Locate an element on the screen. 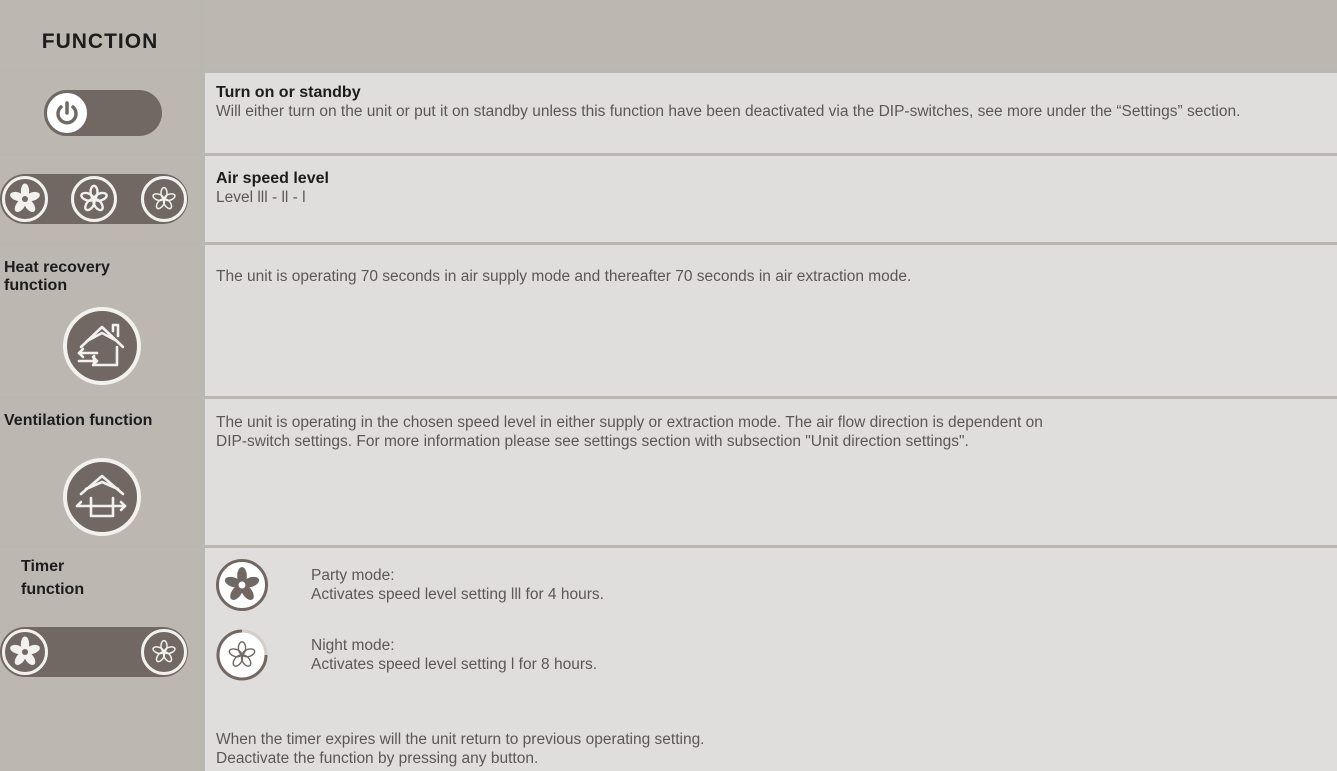 This screenshot has width=1337, height=771. party-mode-icon is located at coordinates (242, 585).